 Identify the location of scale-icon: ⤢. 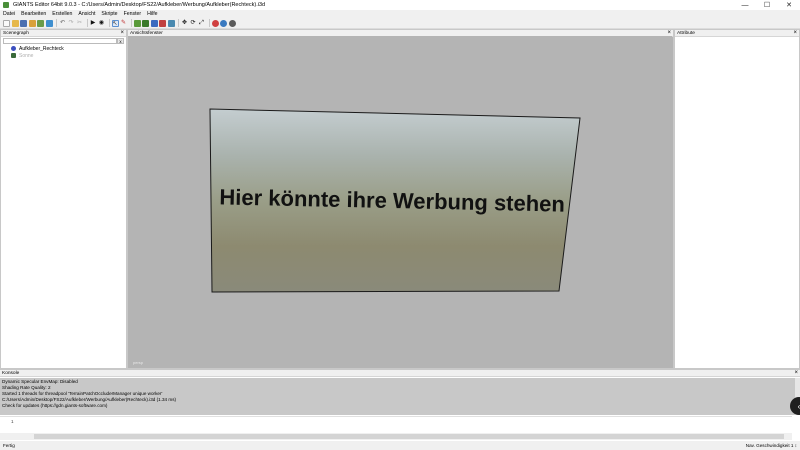
(201, 23).